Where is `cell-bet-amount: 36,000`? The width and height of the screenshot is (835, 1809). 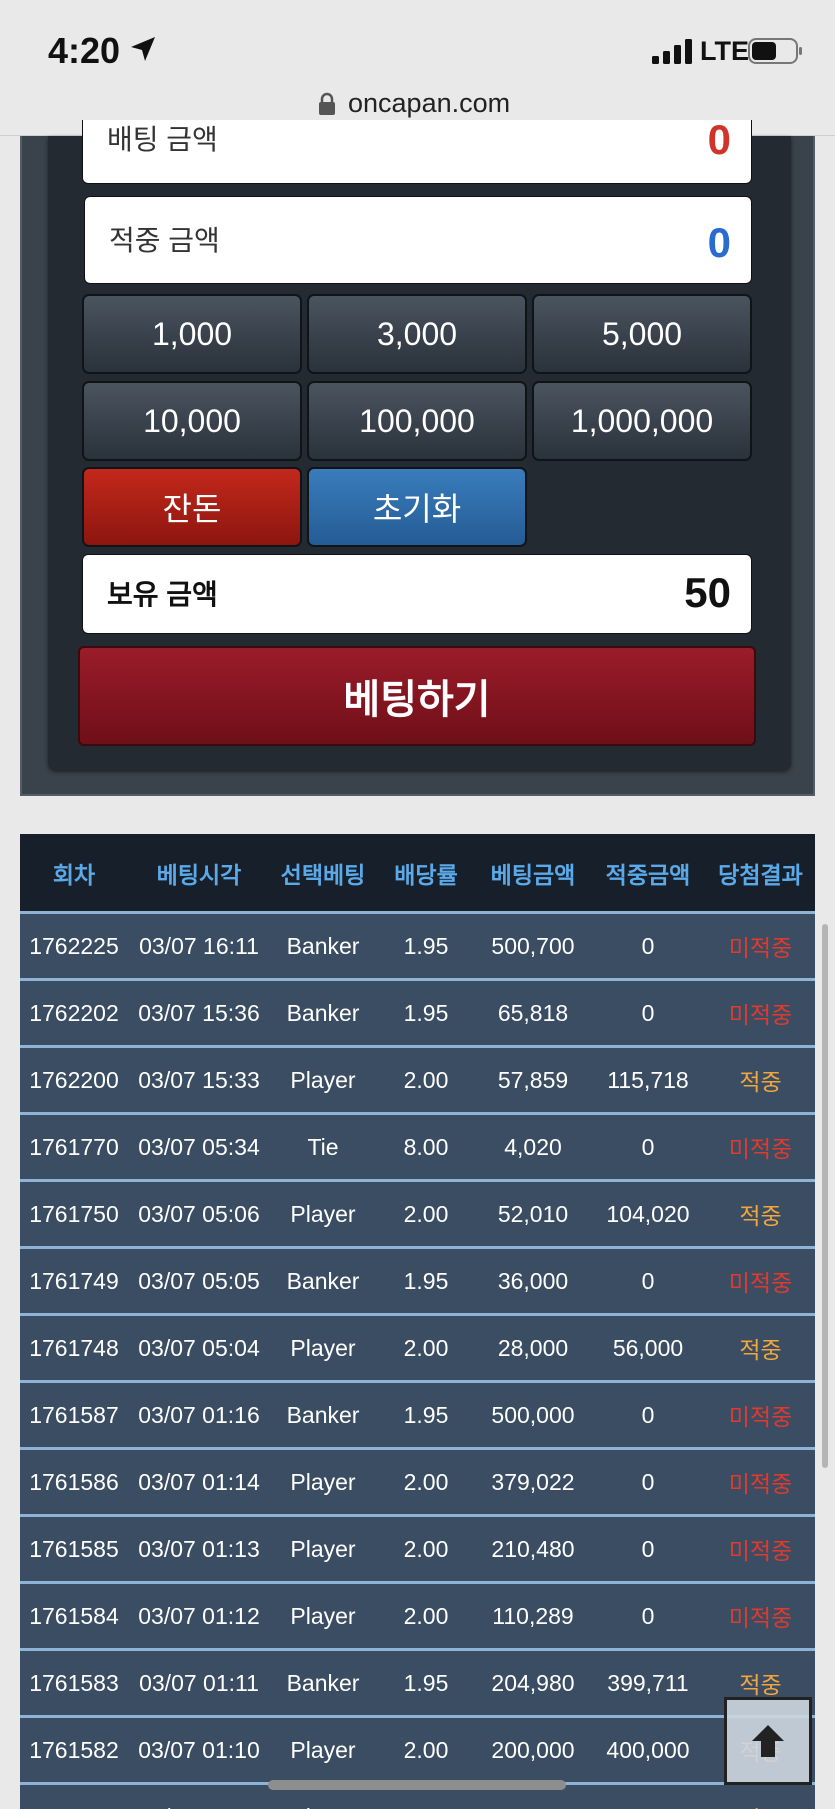 cell-bet-amount: 36,000 is located at coordinates (533, 1280).